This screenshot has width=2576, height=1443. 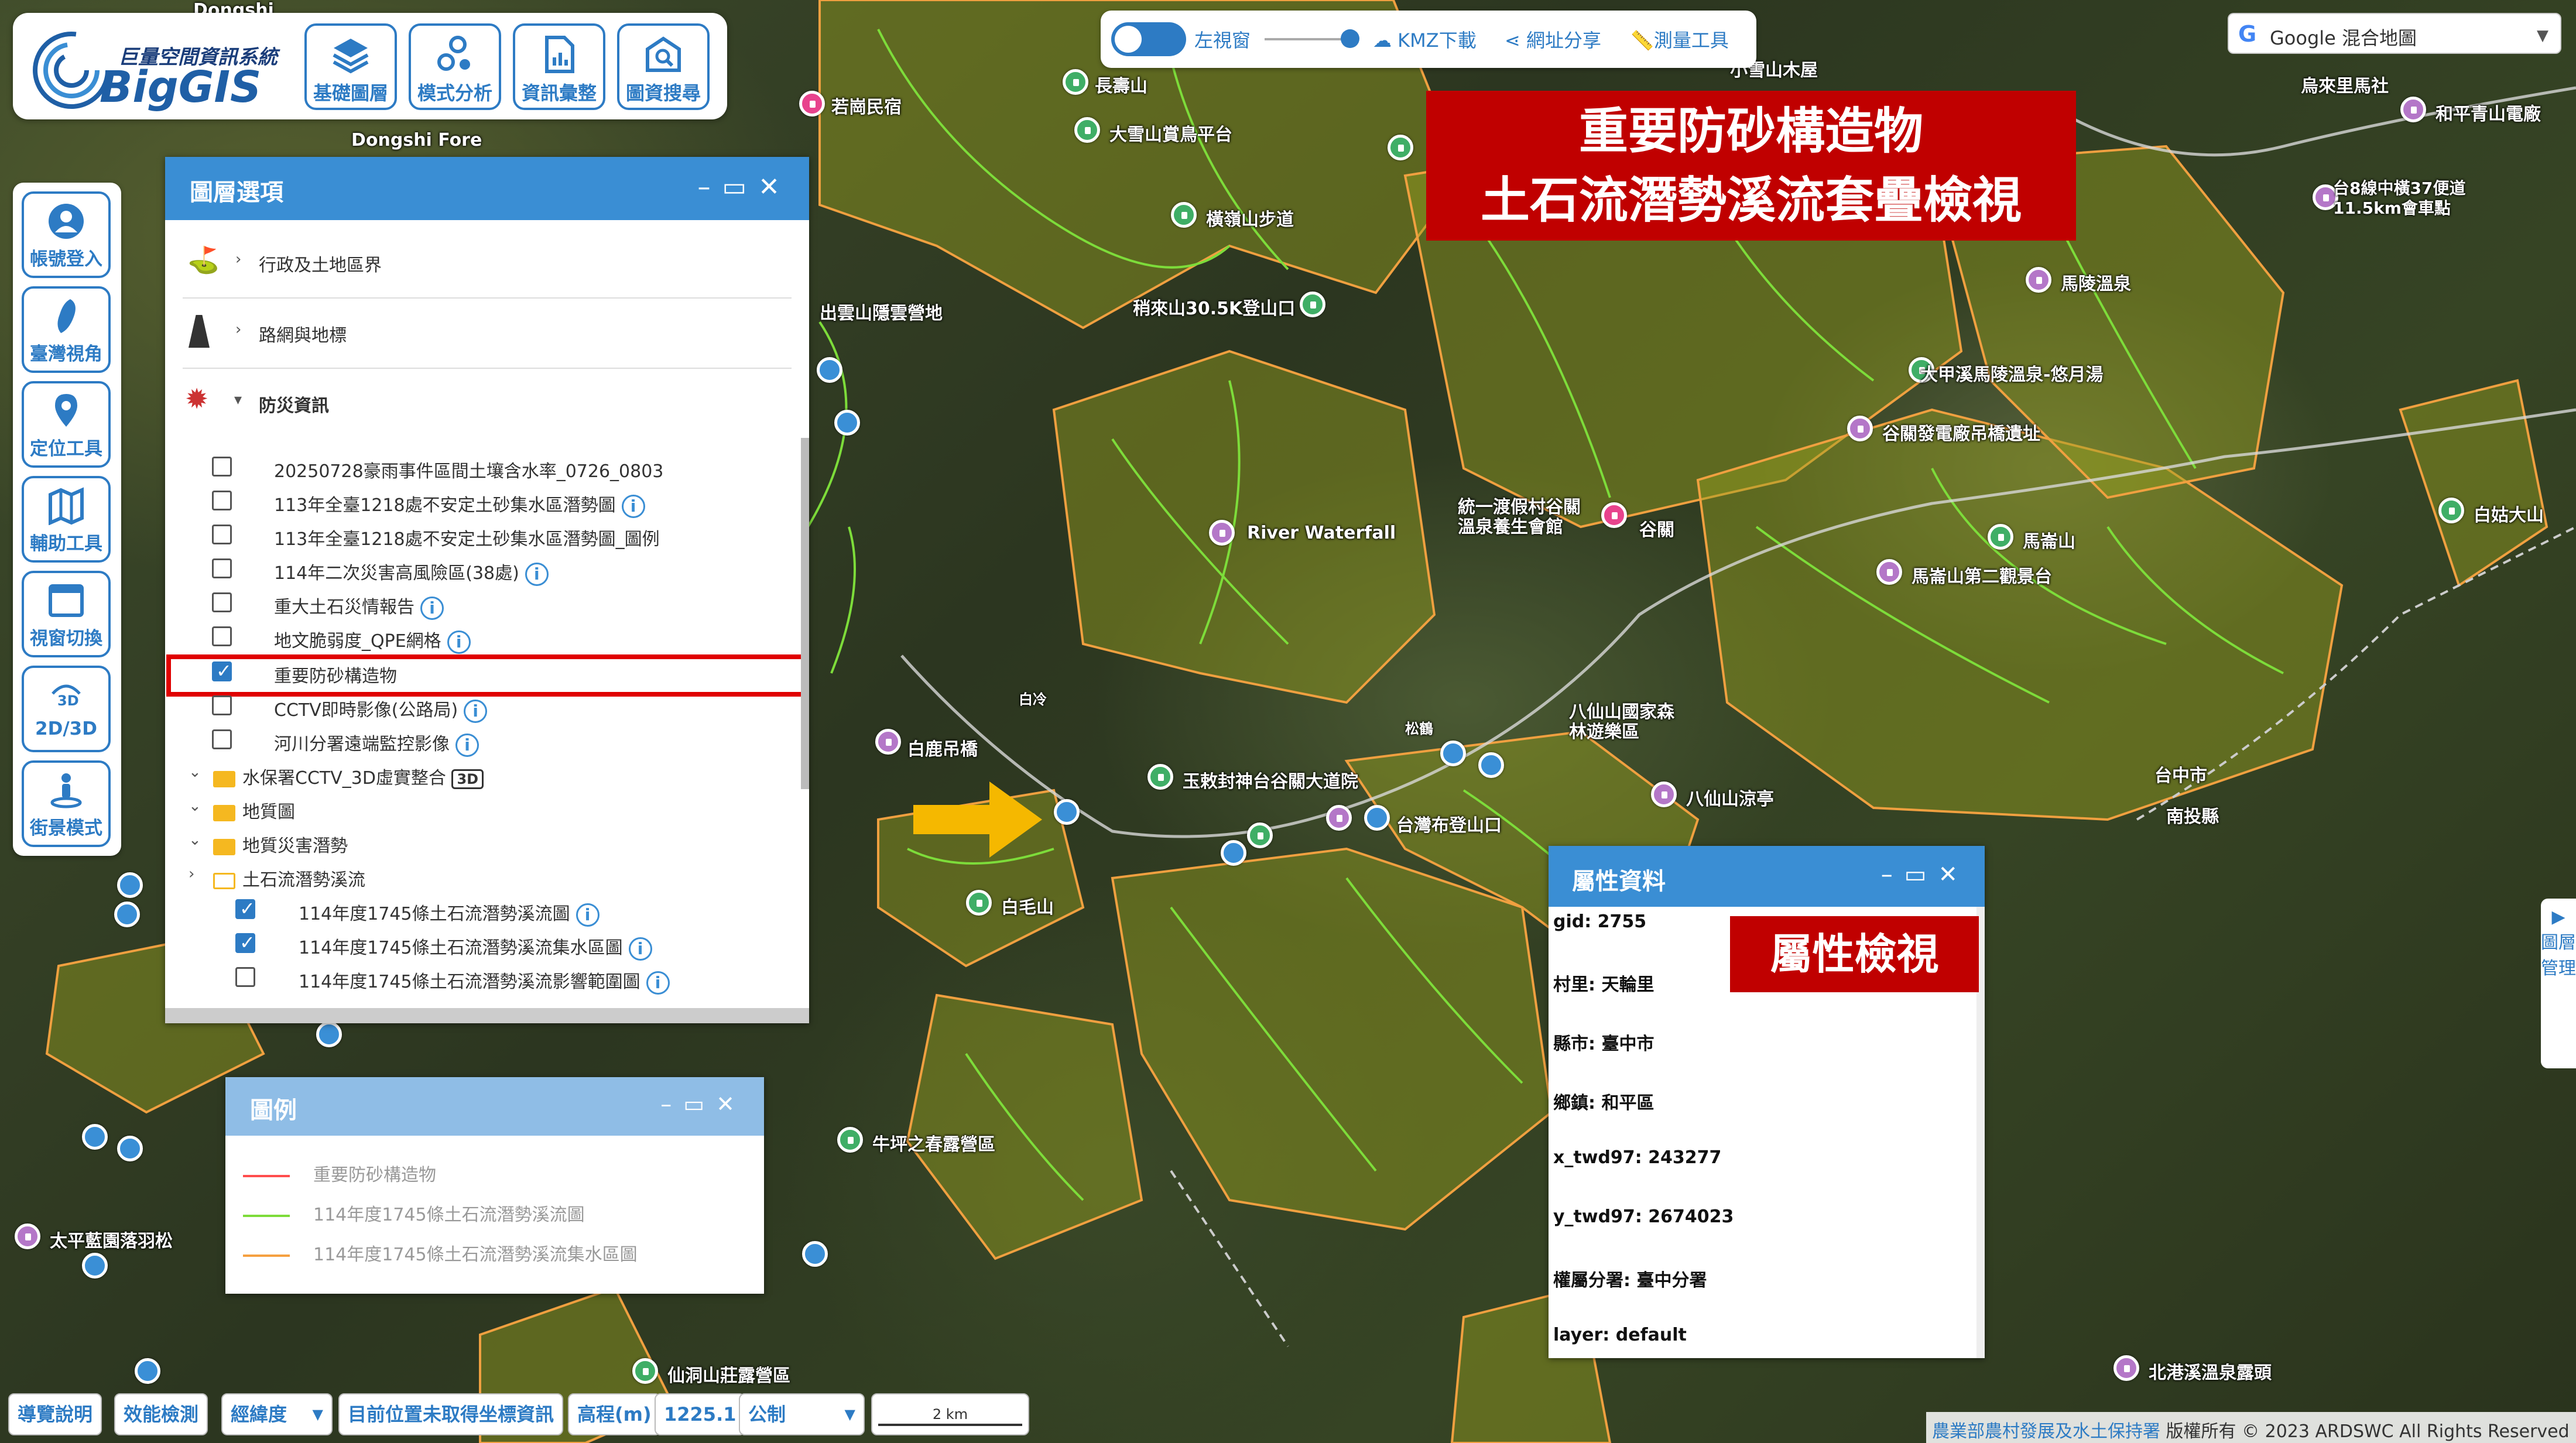 I want to click on toolbar-analysis-button: 模式分析, so click(x=455, y=66).